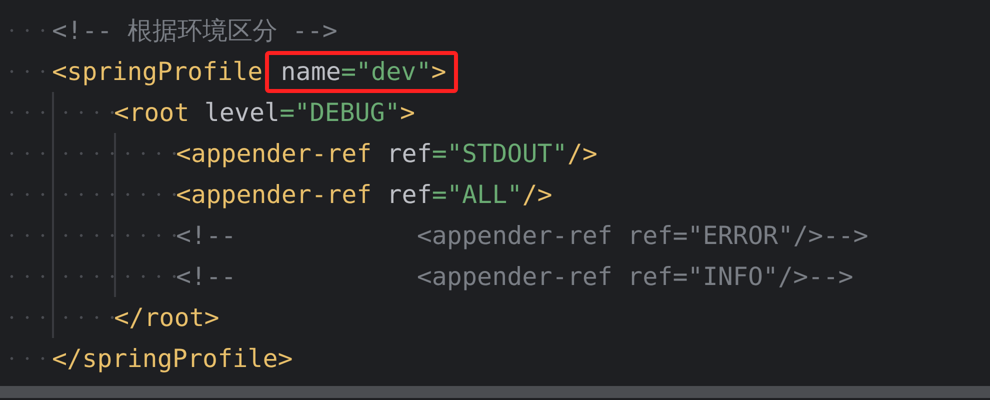 This screenshot has height=400, width=990. I want to click on code-tag: </springProfile>, so click(172, 359).